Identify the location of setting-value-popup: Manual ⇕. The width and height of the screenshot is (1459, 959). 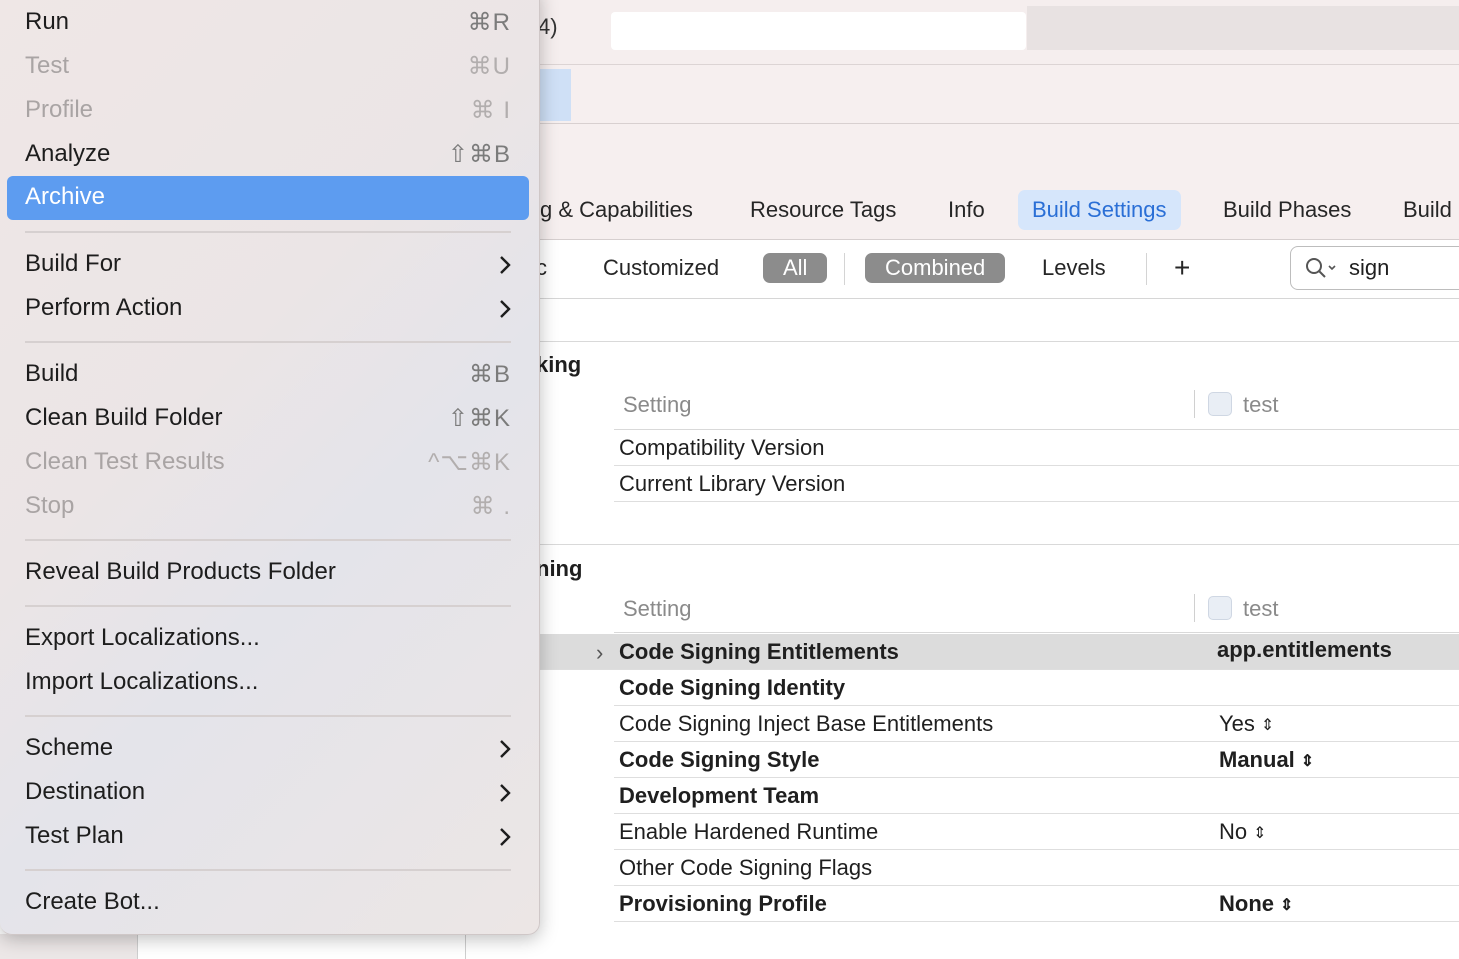
(1266, 760).